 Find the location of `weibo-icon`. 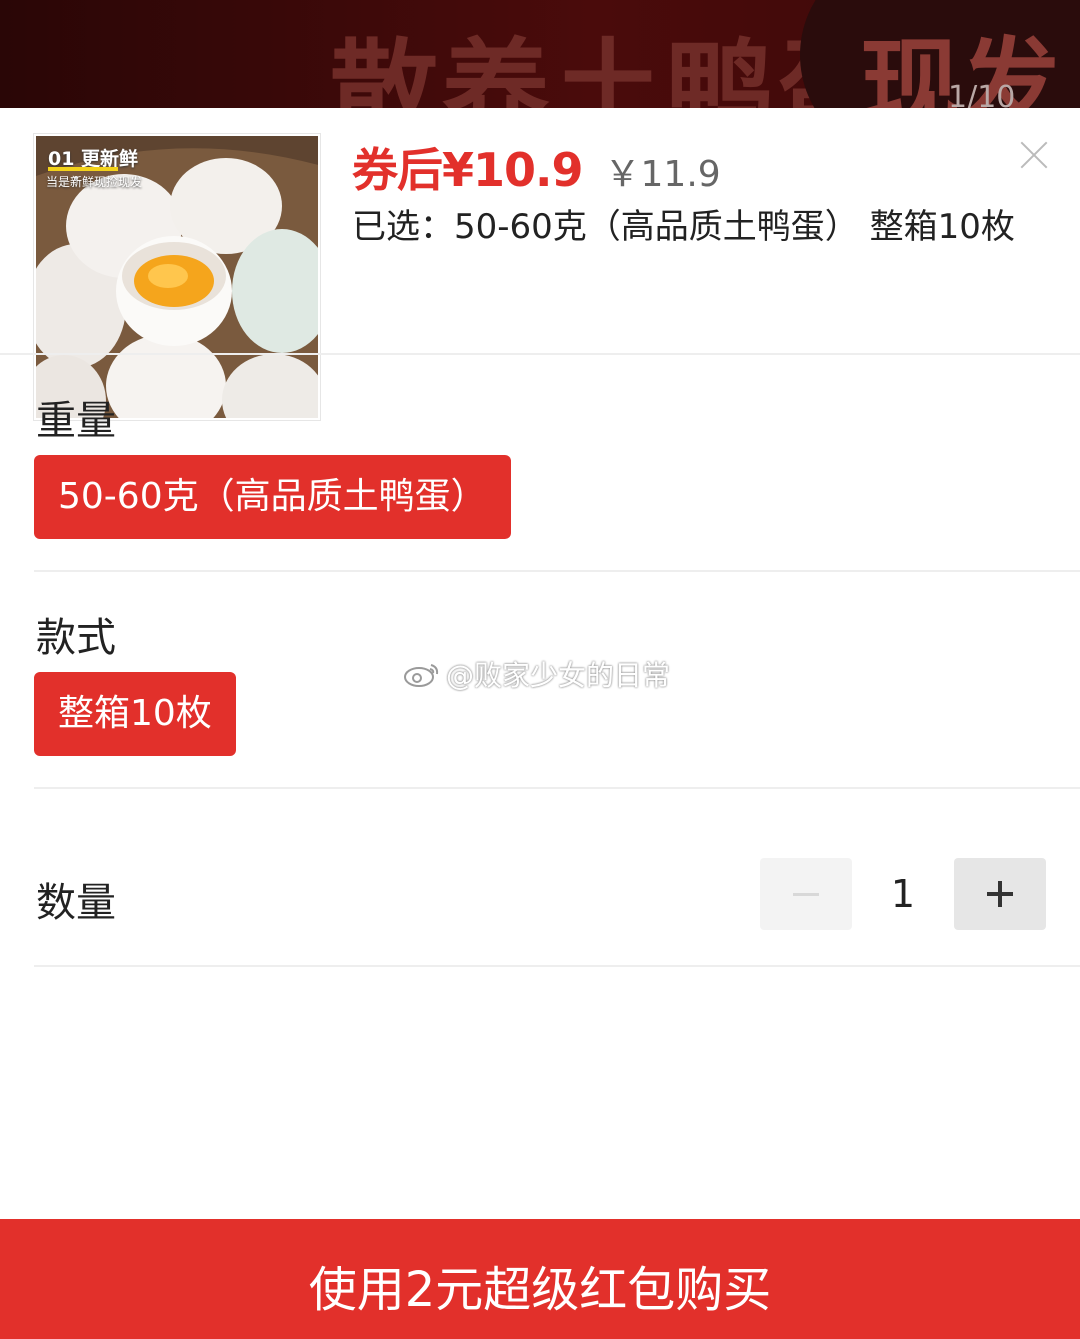

weibo-icon is located at coordinates (421, 675).